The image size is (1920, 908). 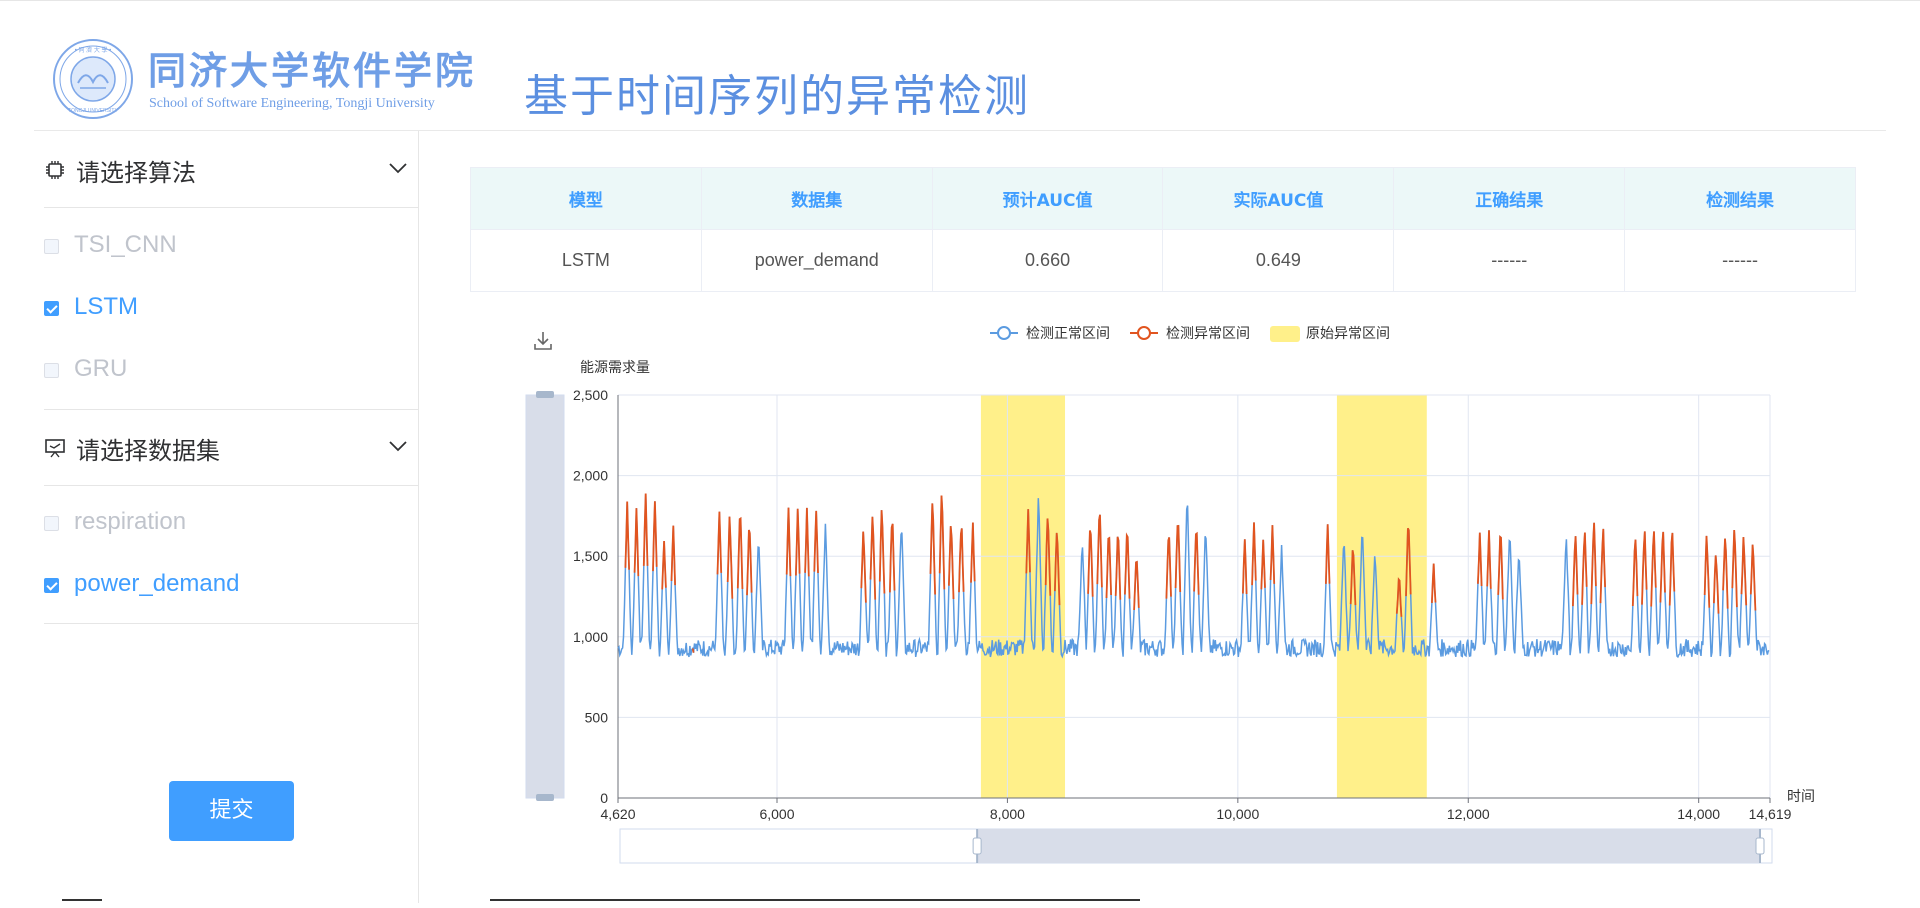 What do you see at coordinates (1760, 846) in the screenshot?
I see `x-zoom-handle-right` at bounding box center [1760, 846].